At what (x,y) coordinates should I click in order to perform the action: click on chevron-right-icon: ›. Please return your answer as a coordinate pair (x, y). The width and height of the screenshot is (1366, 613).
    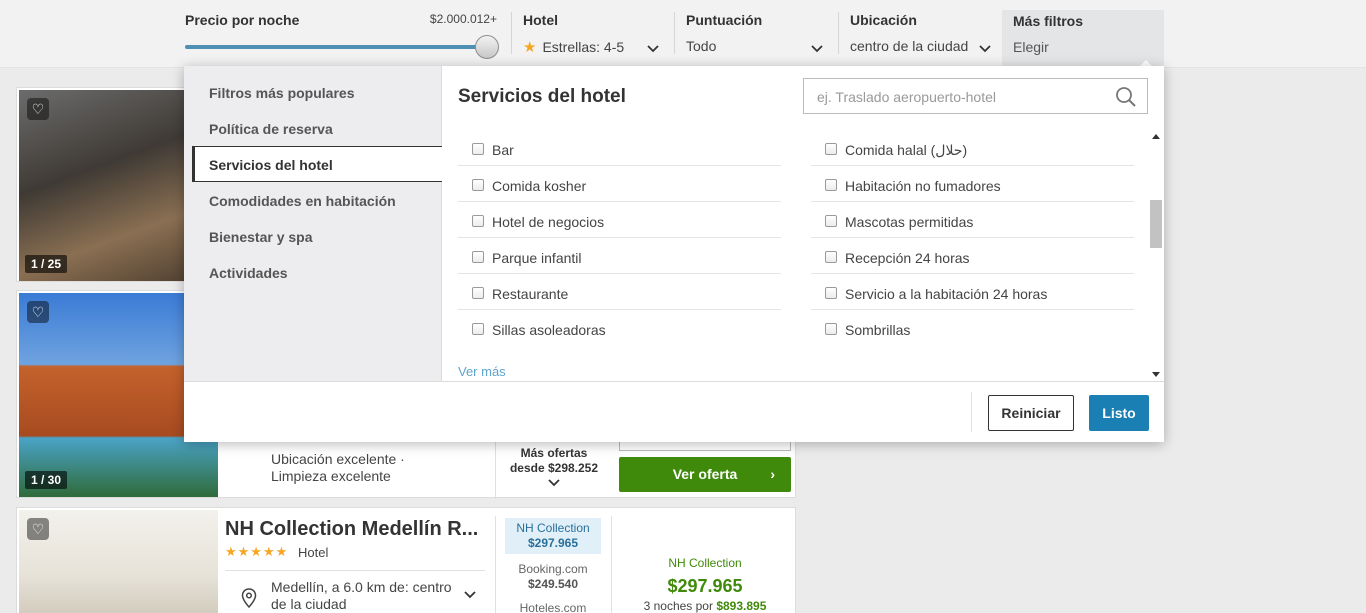
    Looking at the image, I should click on (772, 474).